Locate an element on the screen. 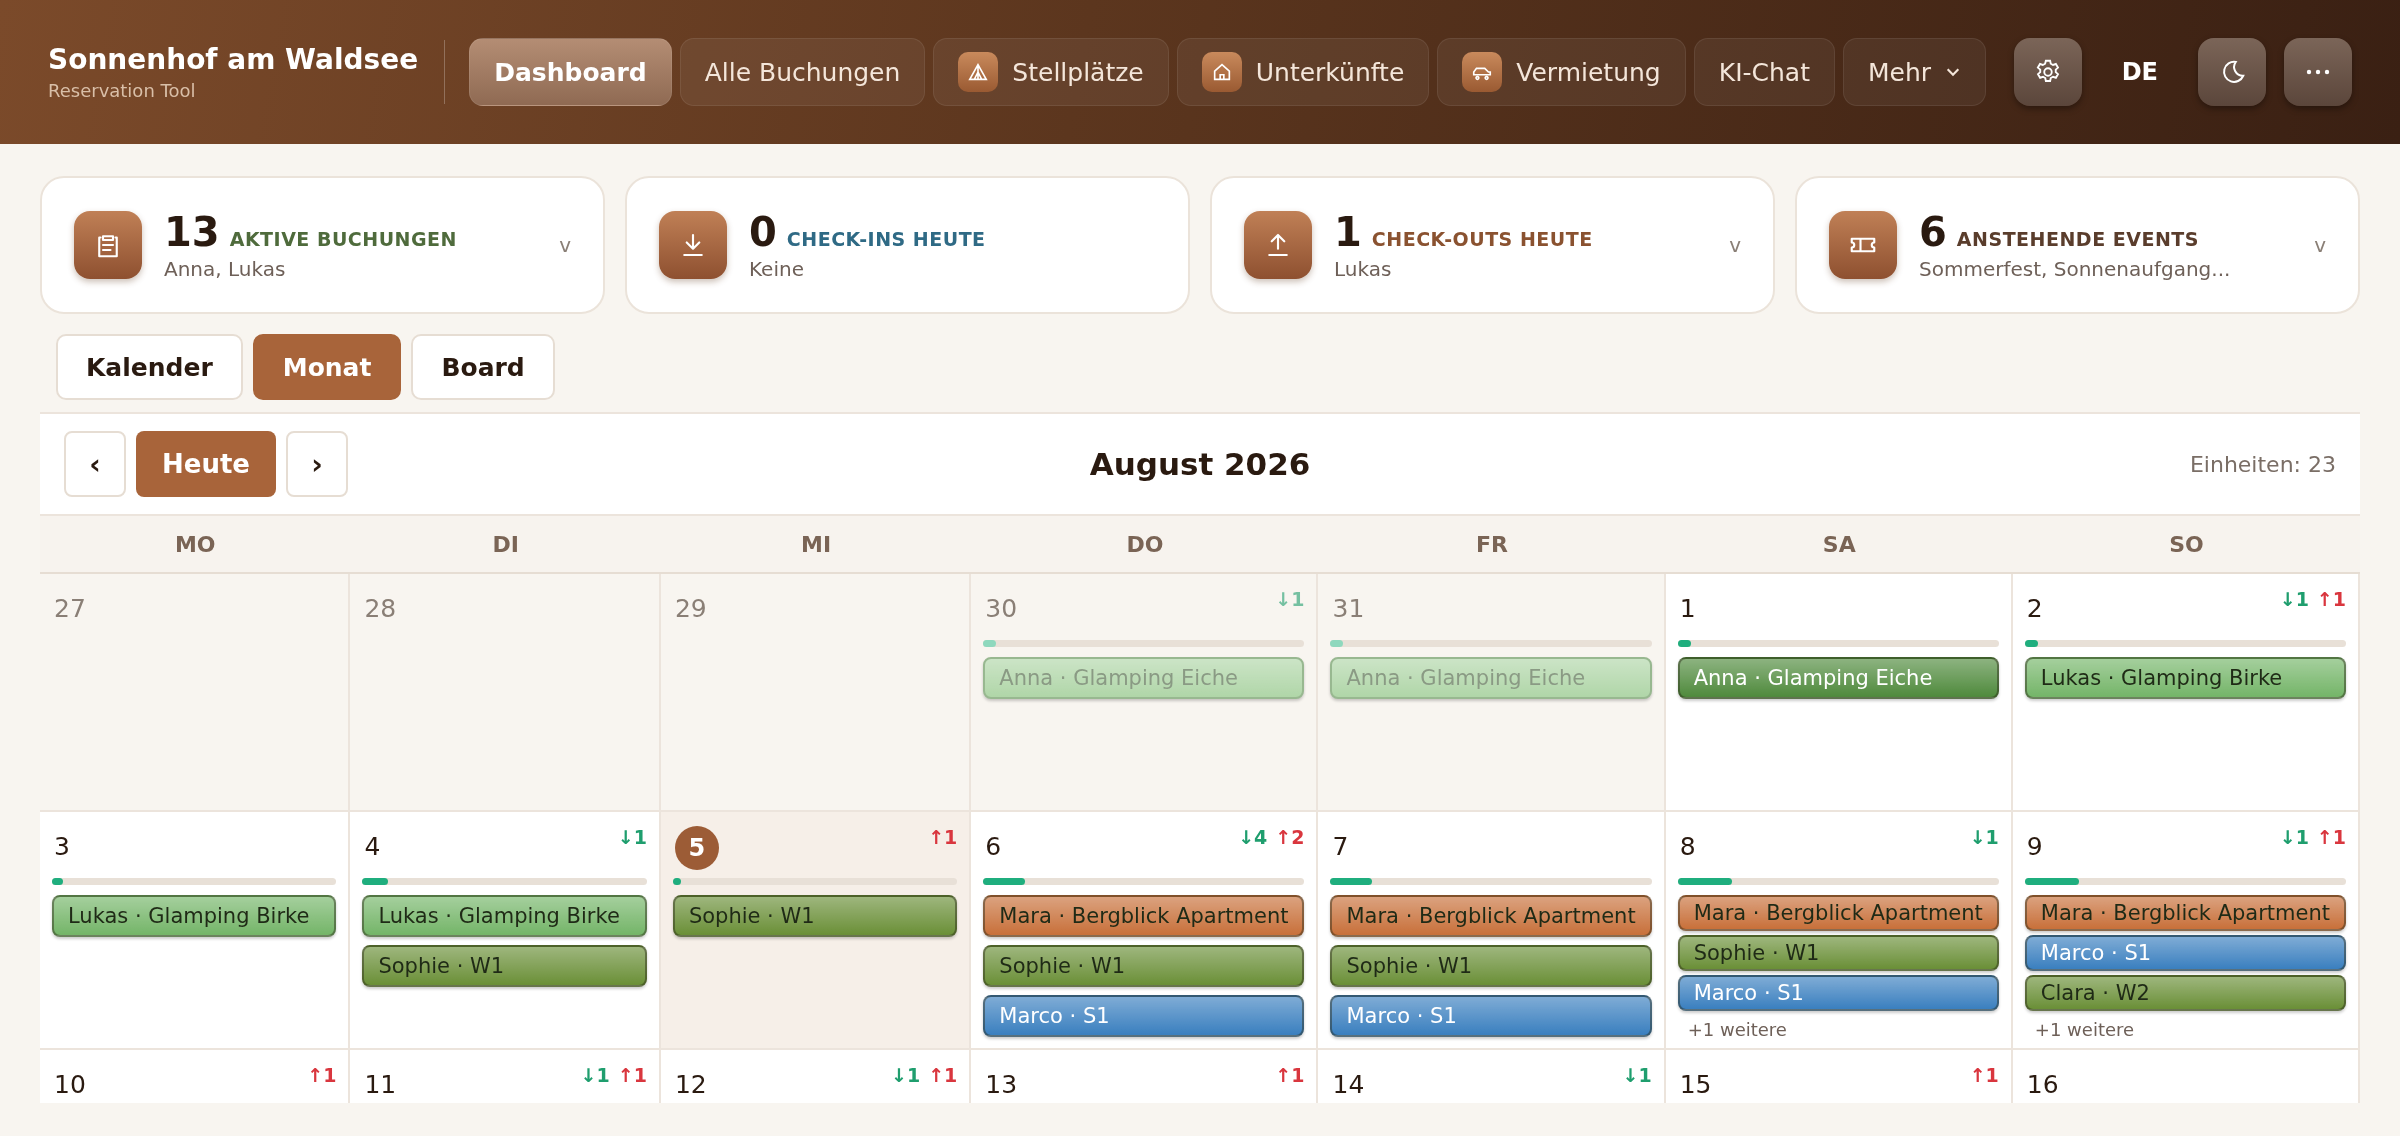 The height and width of the screenshot is (1136, 2400). previous-button: ‹ is located at coordinates (95, 464).